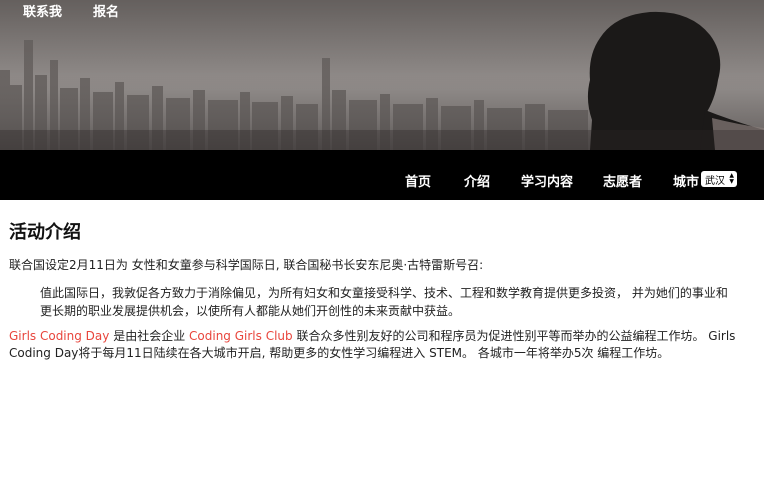 The image size is (764, 500). Describe the element at coordinates (622, 180) in the screenshot. I see `nav-item-volunteers: 志愿者` at that location.